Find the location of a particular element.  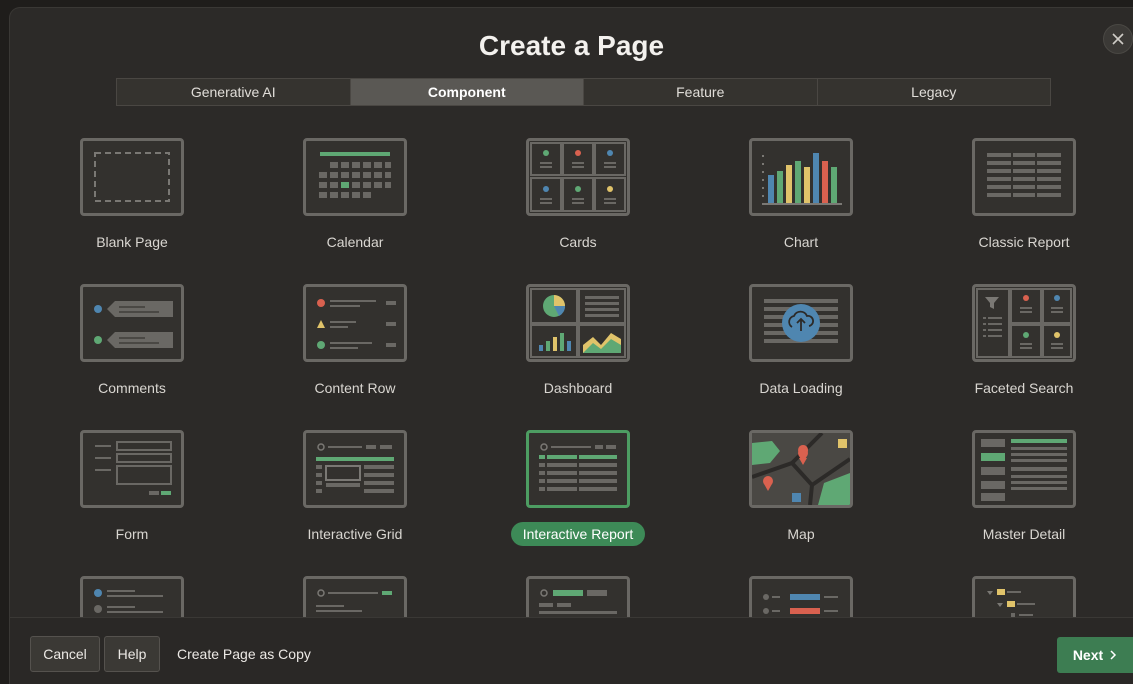

tile-label: Interactive Grid is located at coordinates (355, 534).